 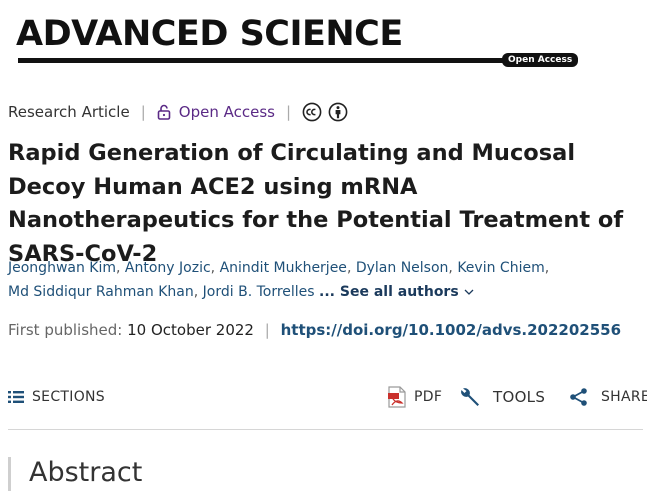 What do you see at coordinates (338, 112) in the screenshot?
I see `by-icon` at bounding box center [338, 112].